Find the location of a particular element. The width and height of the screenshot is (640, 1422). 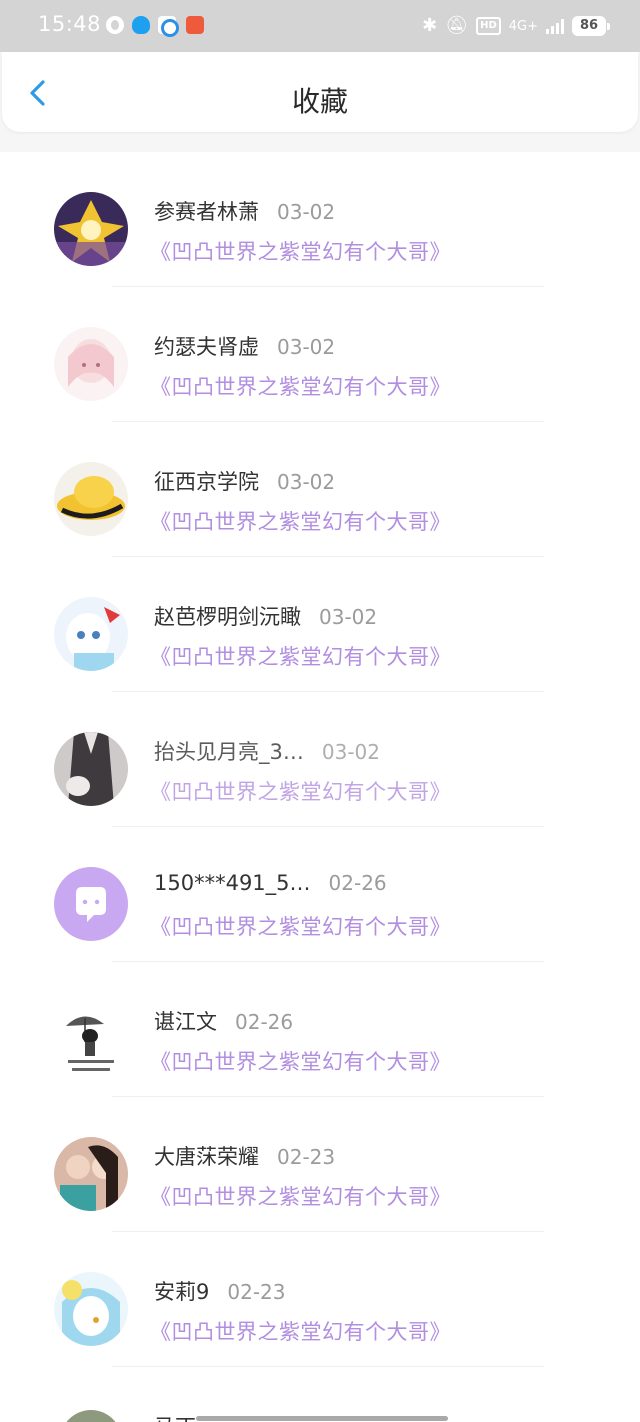

home-indicator is located at coordinates (322, 1418).